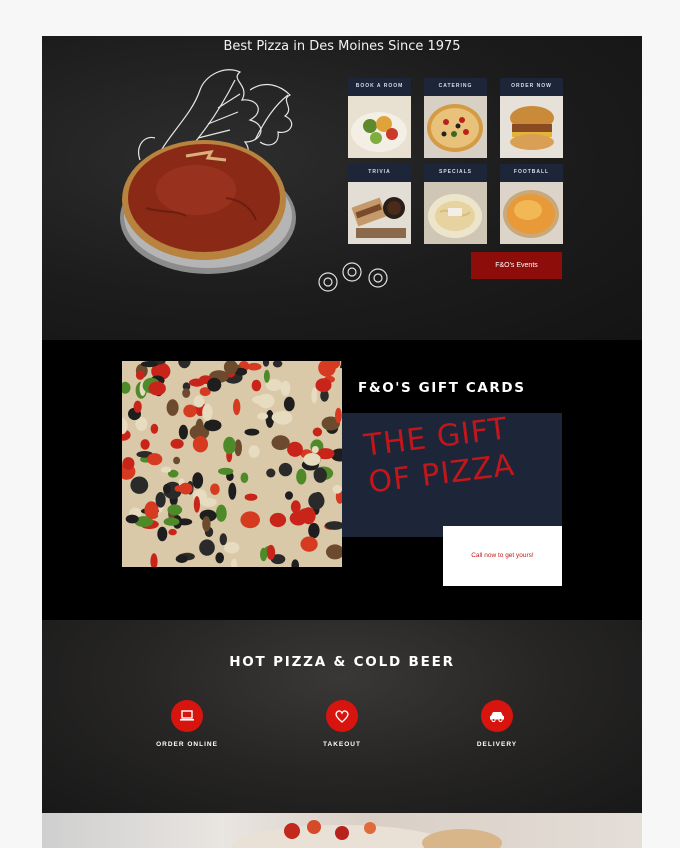 This screenshot has width=680, height=848. I want to click on tile-specials: Specials, so click(455, 204).